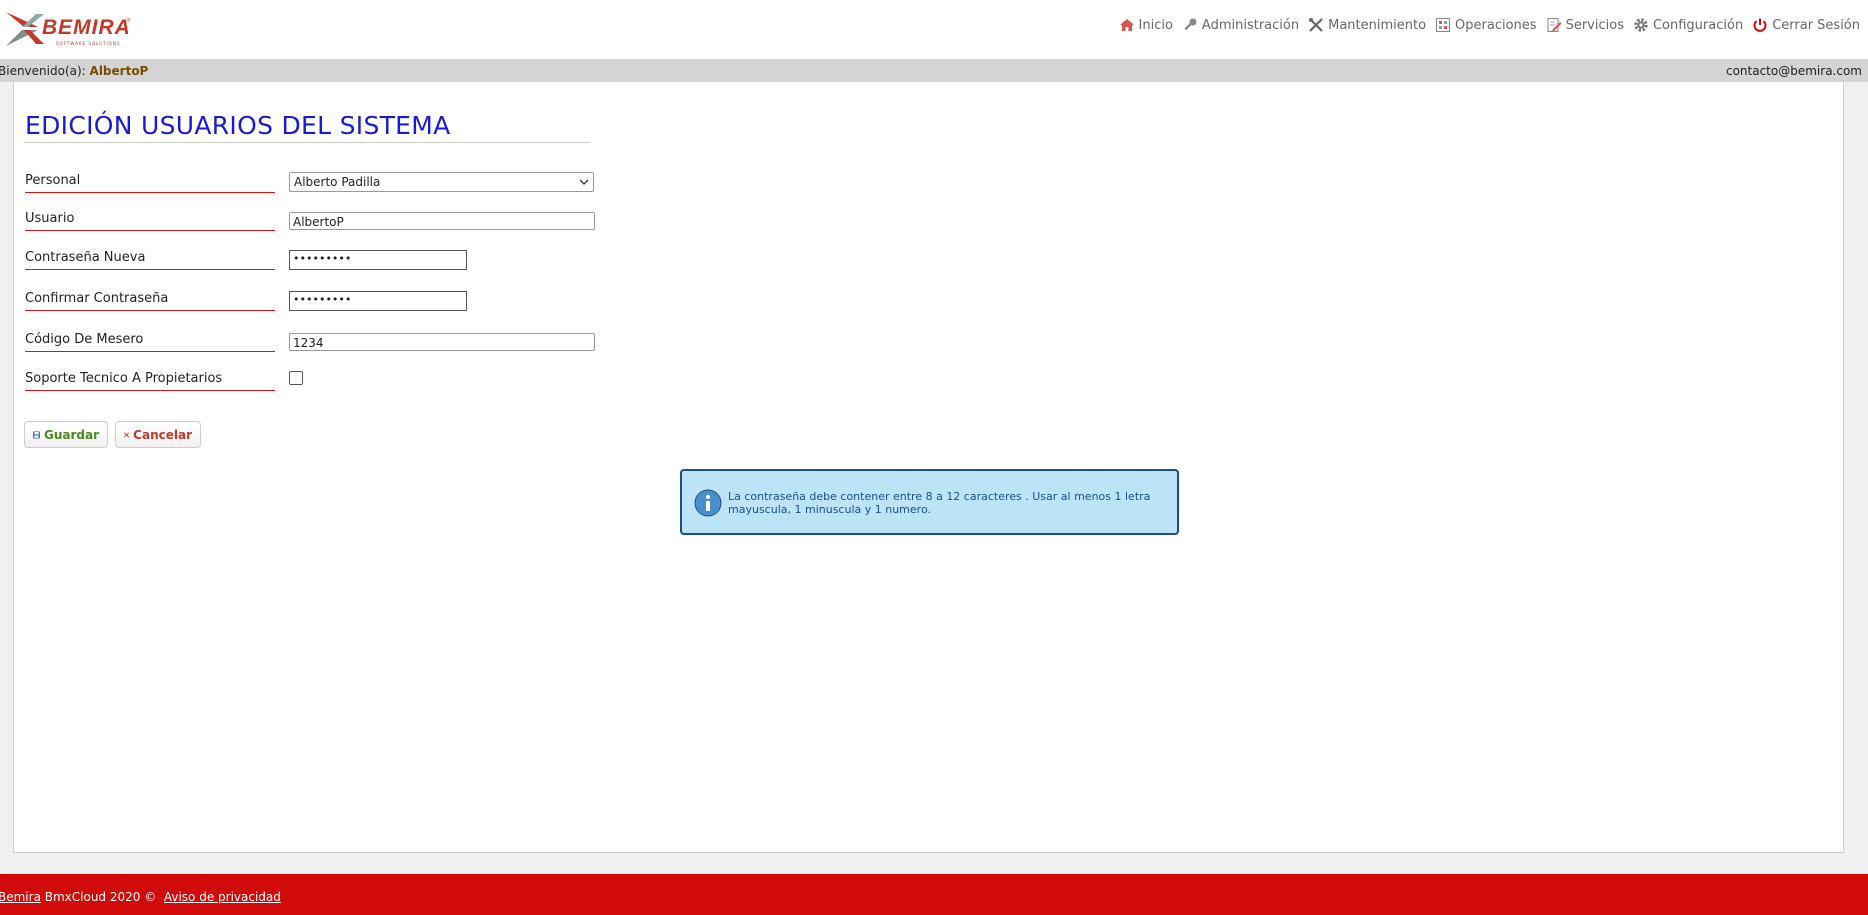  What do you see at coordinates (102, 897) in the screenshot?
I see `footer-copyright: BmxCloud 2020 ©` at bounding box center [102, 897].